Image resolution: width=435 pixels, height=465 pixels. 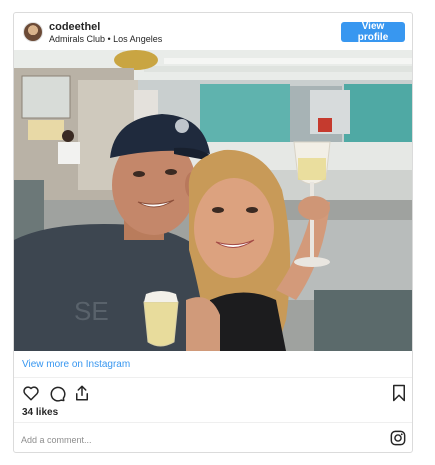 I want to click on svg-text: SE, so click(x=91, y=311).